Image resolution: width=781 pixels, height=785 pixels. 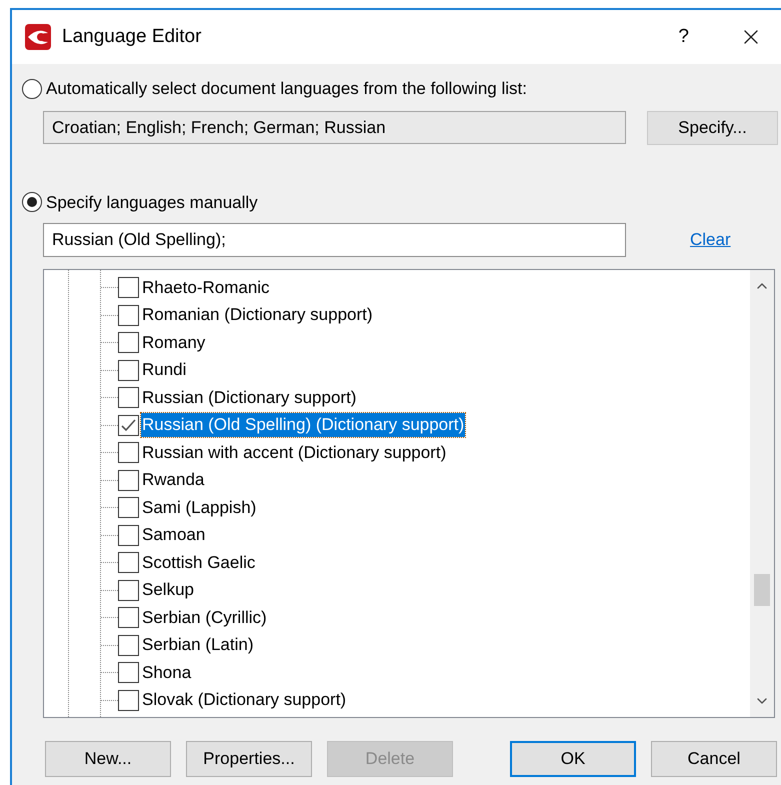 What do you see at coordinates (173, 480) in the screenshot?
I see `language-item: Rwanda` at bounding box center [173, 480].